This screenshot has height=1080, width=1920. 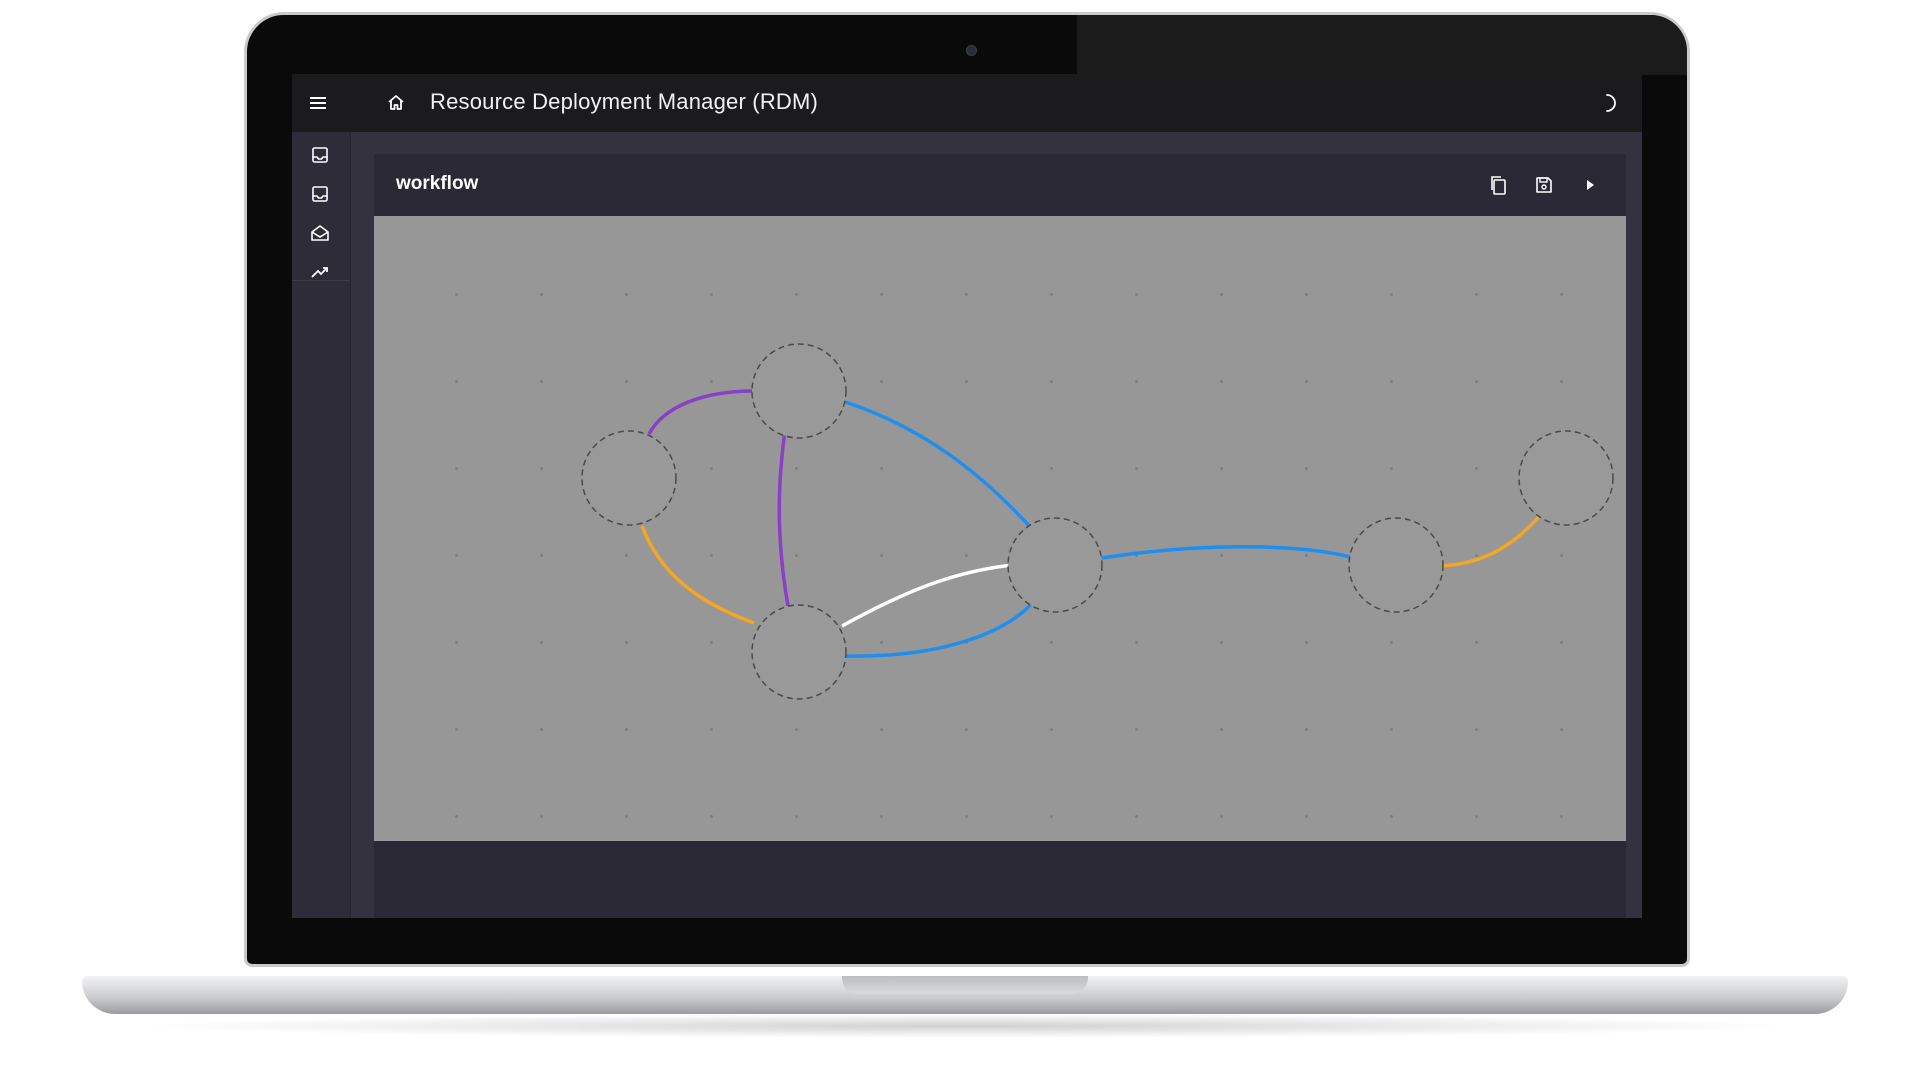 What do you see at coordinates (971, 50) in the screenshot?
I see `camera` at bounding box center [971, 50].